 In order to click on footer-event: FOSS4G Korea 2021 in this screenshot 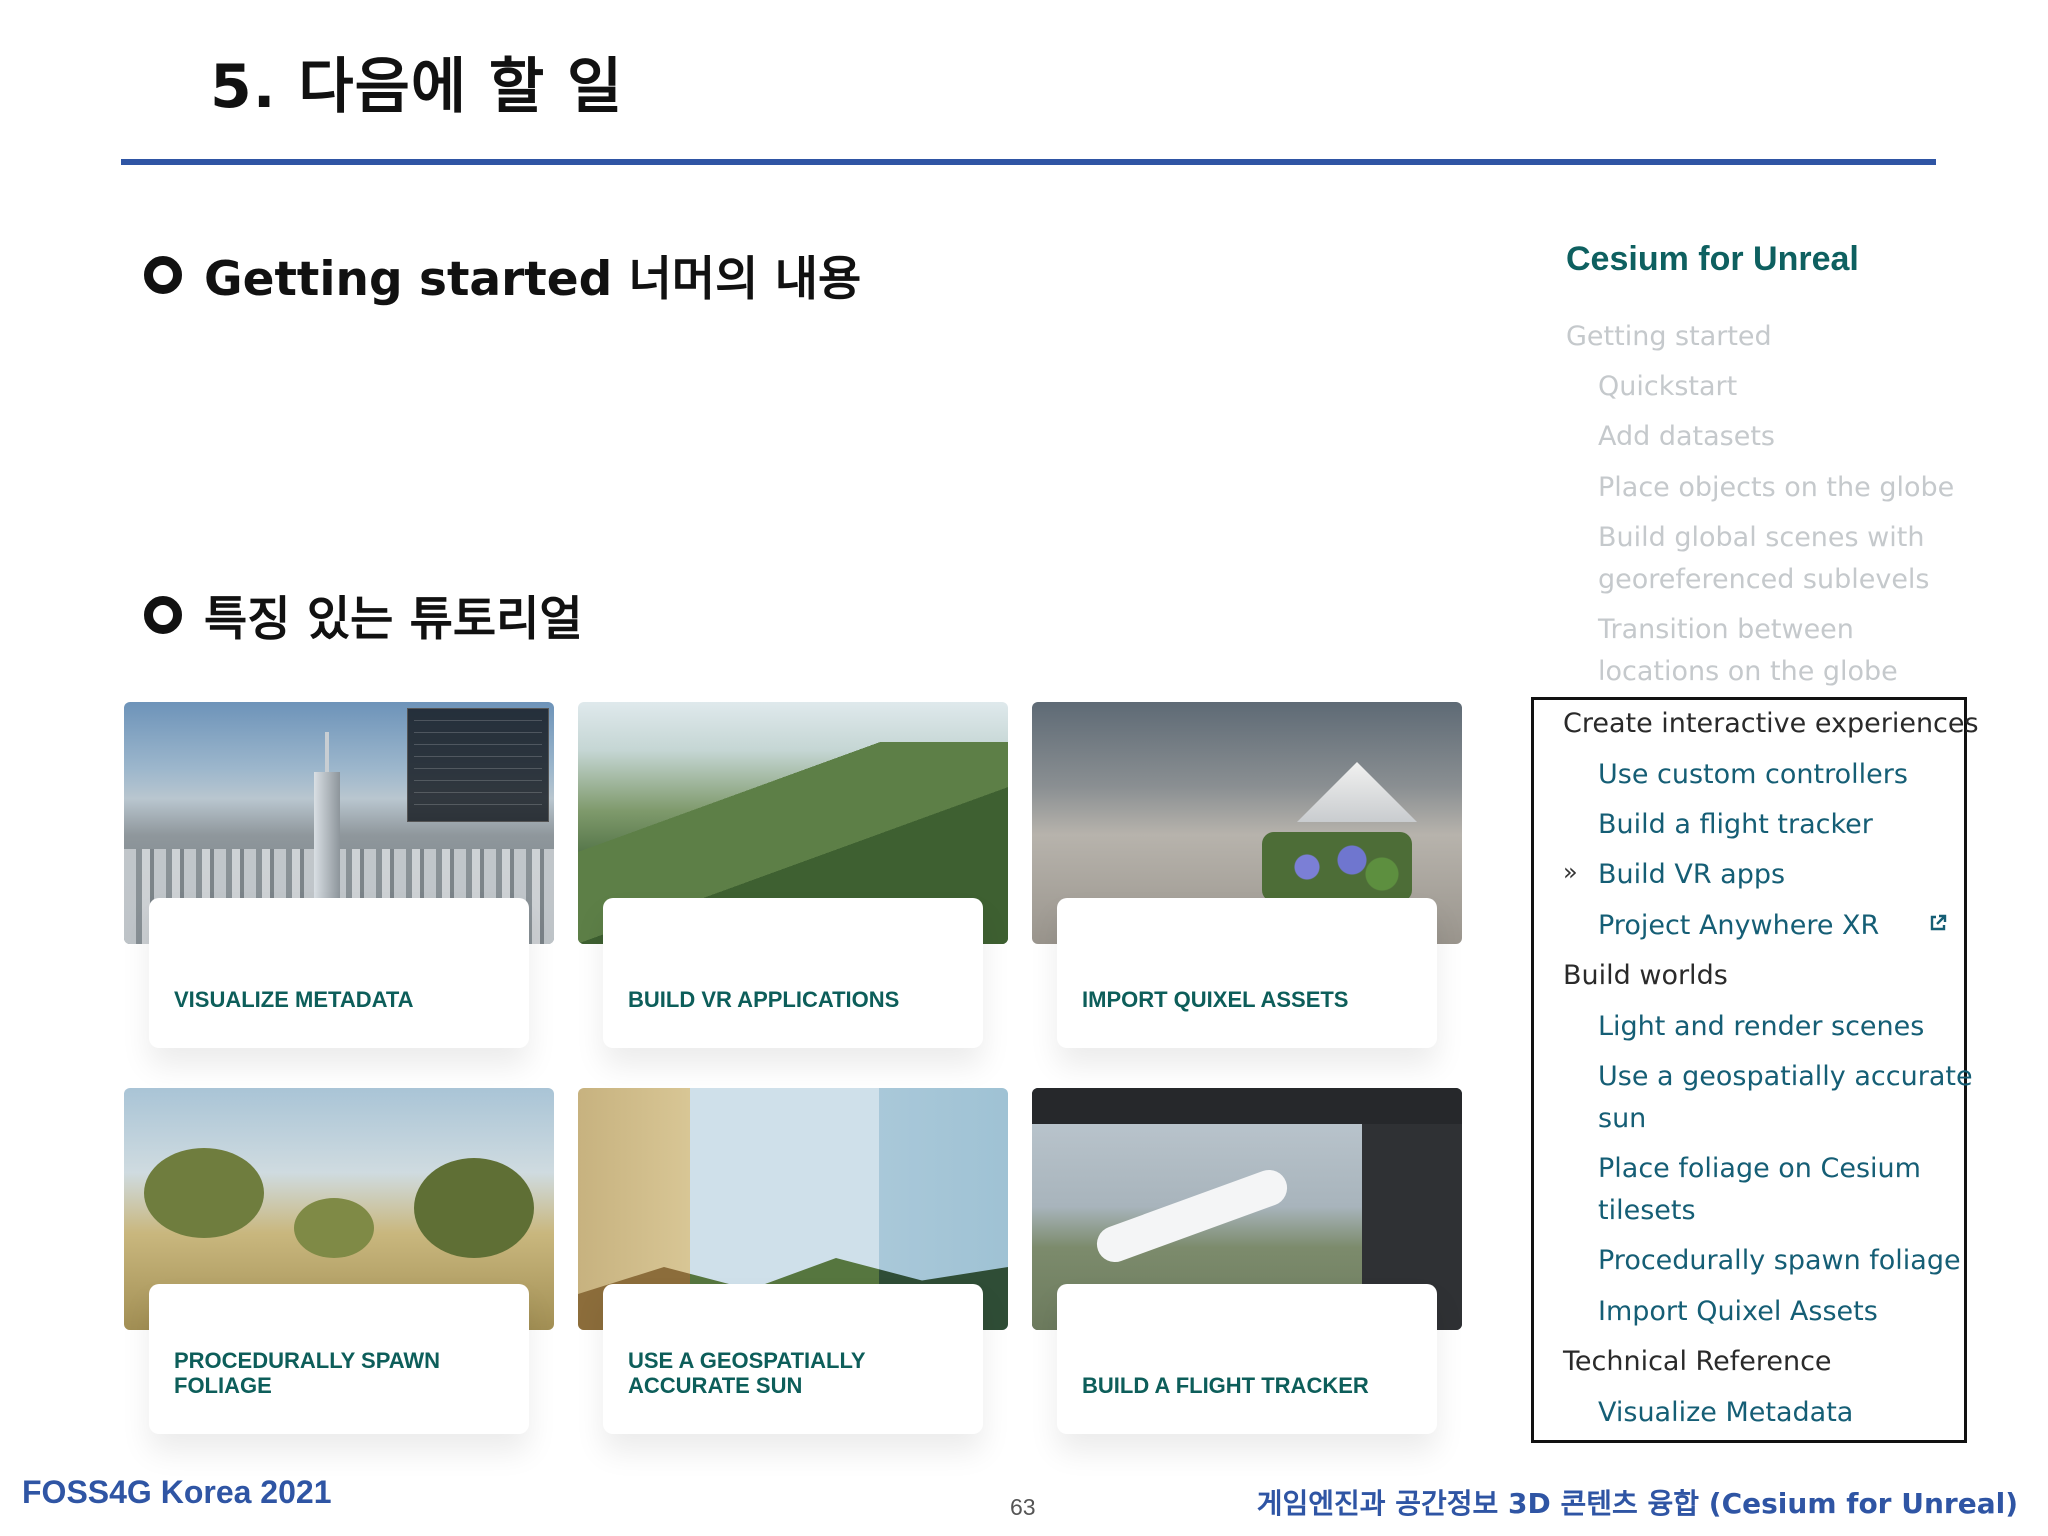, I will do `click(177, 1492)`.